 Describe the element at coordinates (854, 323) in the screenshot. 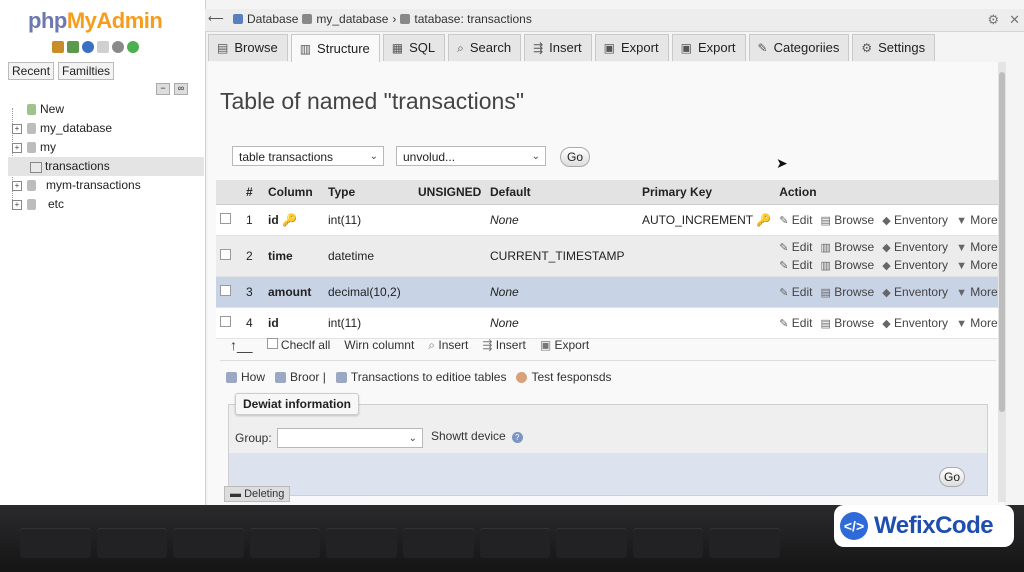

I see `browse-action-label: Browse` at that location.